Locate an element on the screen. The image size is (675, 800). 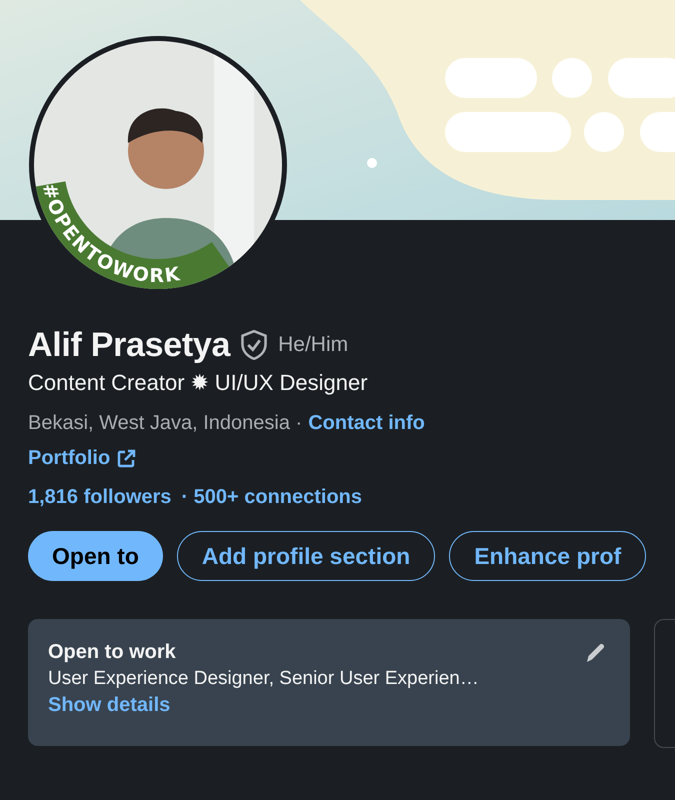
profile-action-button: Add profile section is located at coordinates (306, 556).